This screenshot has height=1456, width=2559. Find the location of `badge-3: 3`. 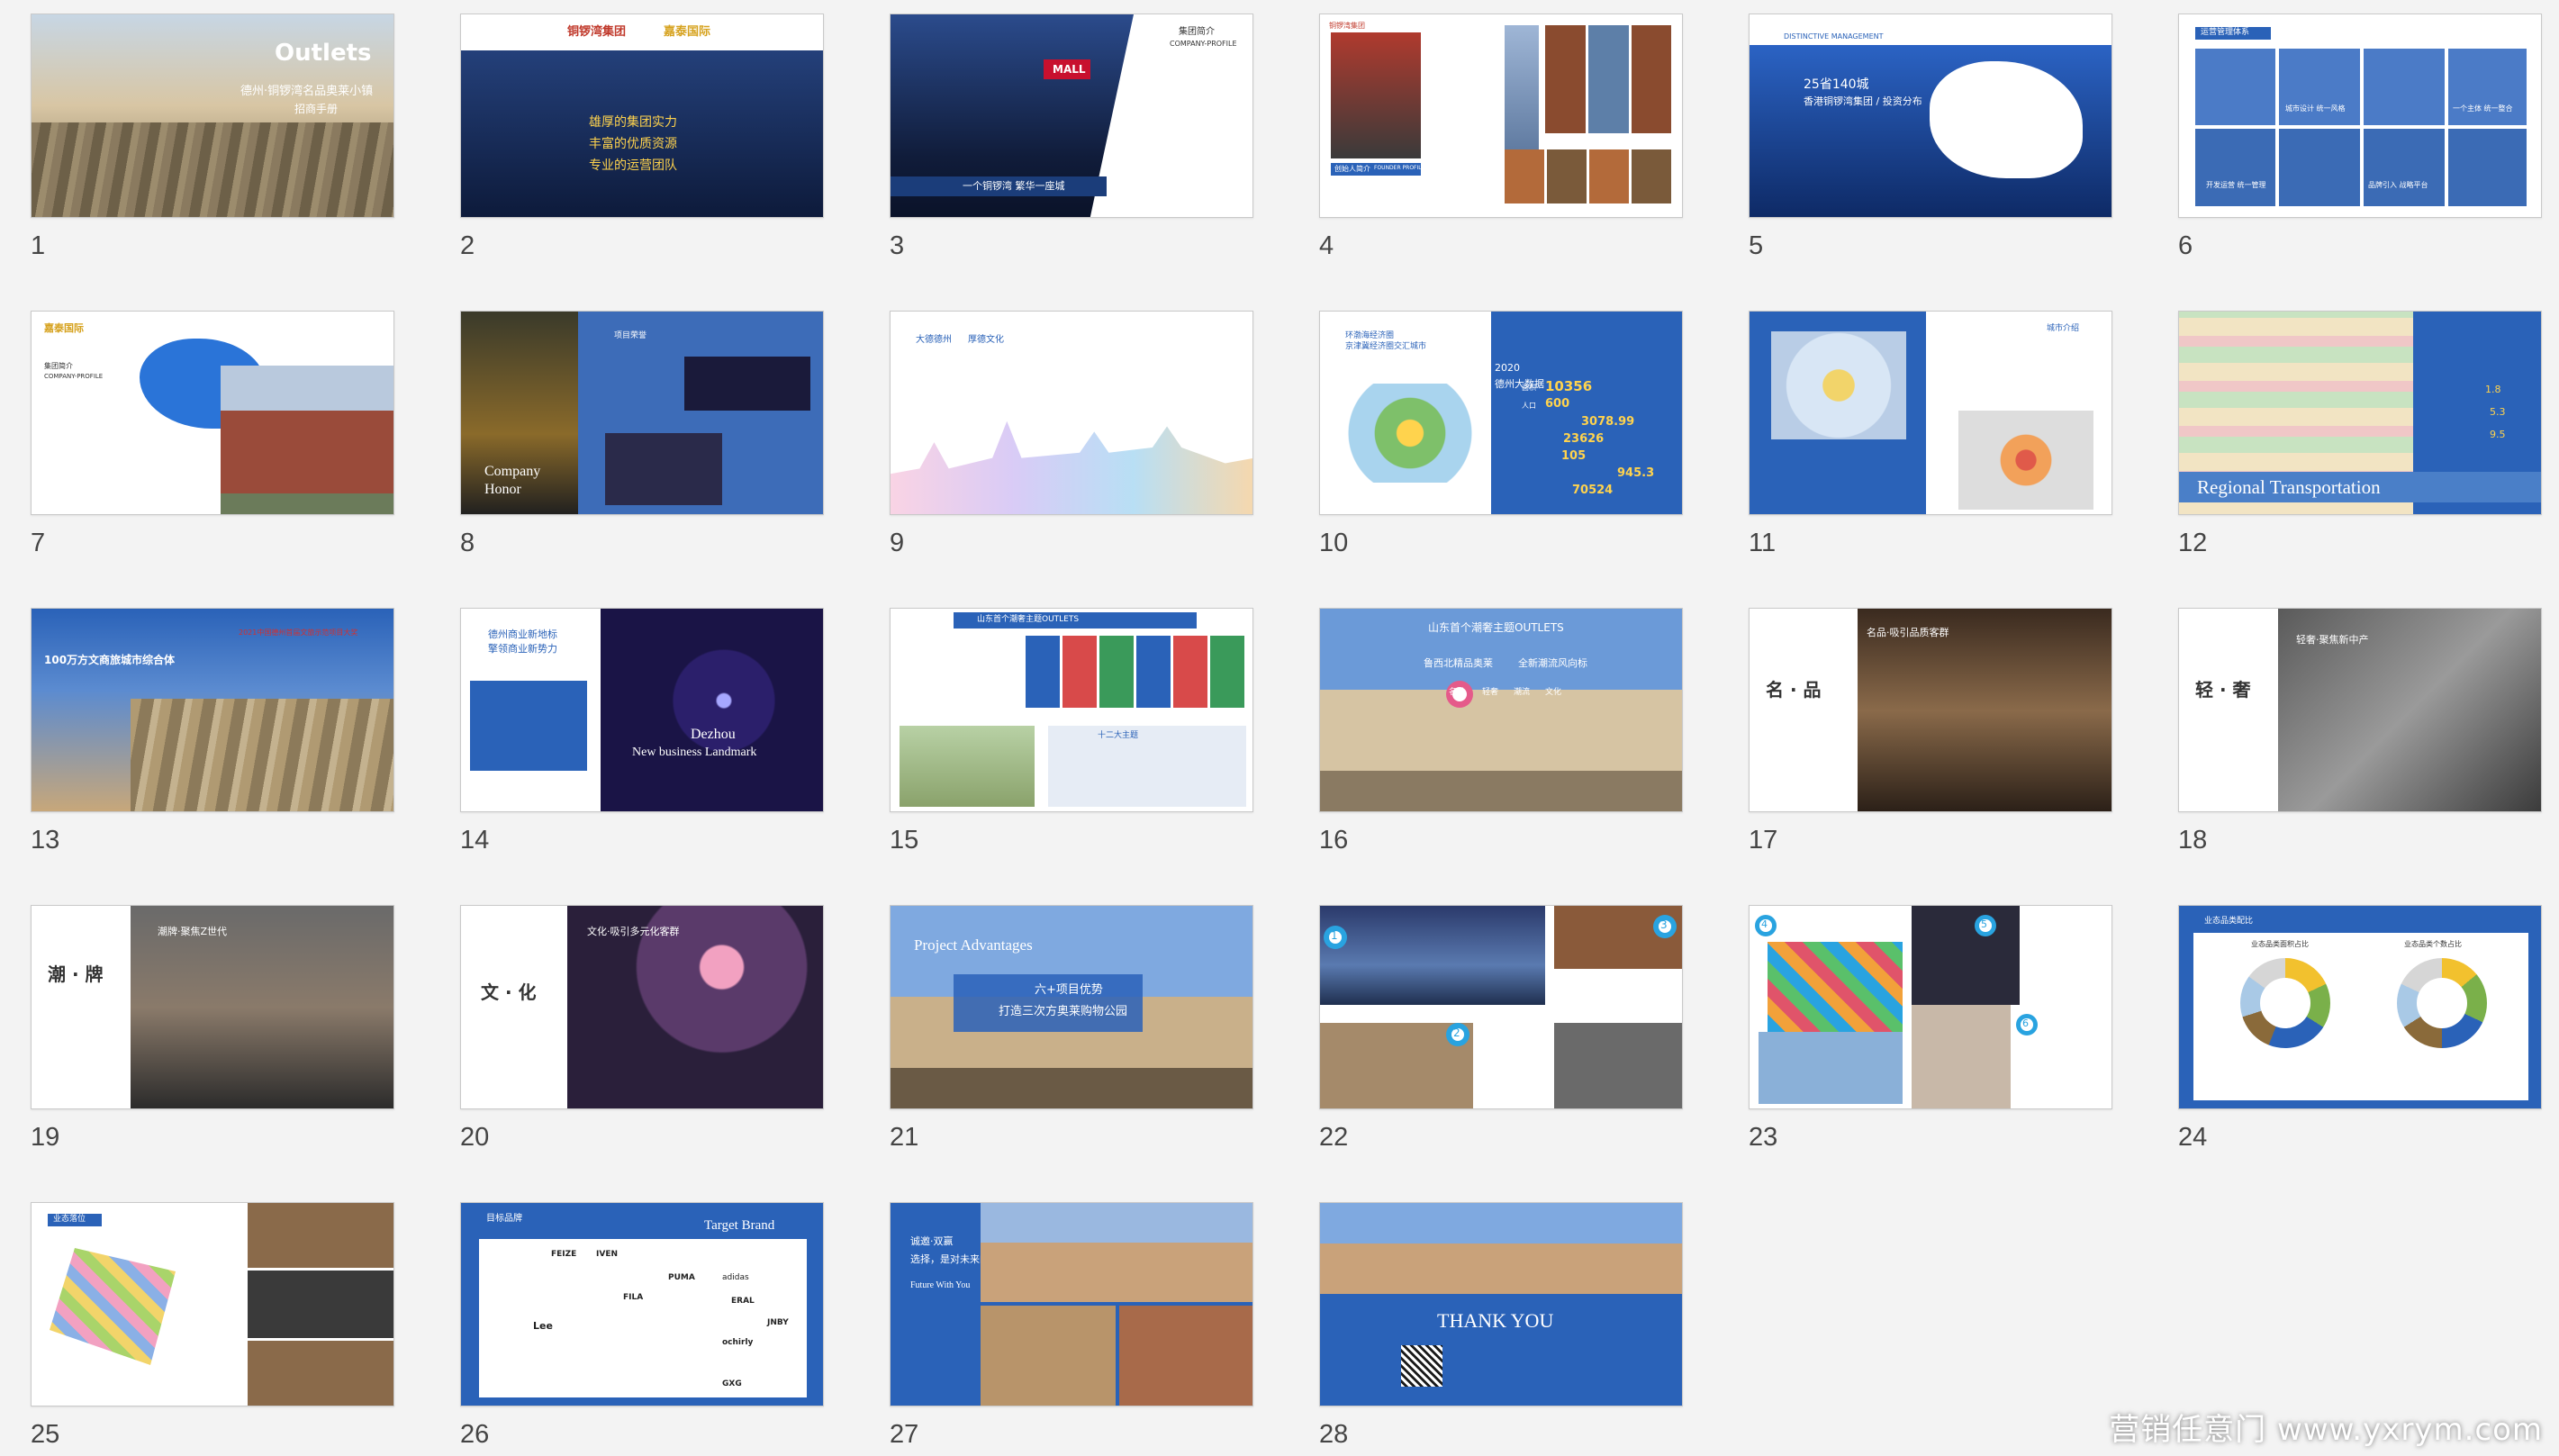

badge-3: 3 is located at coordinates (1664, 925).